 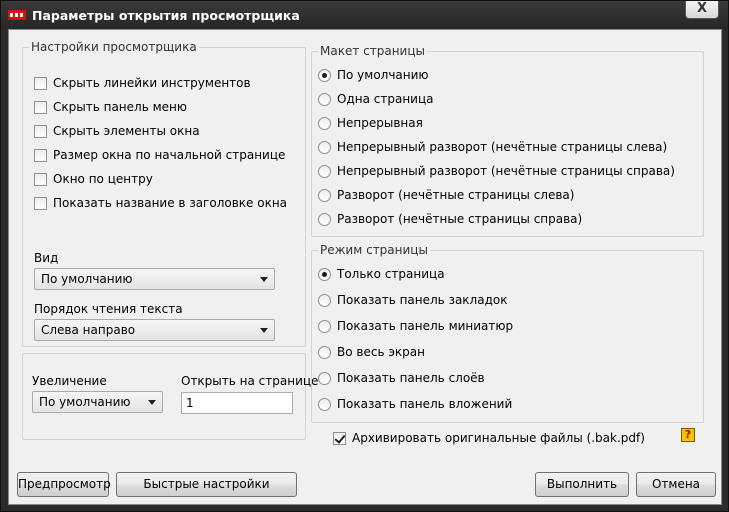 What do you see at coordinates (676, 484) in the screenshot?
I see `cancel-button: Отмена` at bounding box center [676, 484].